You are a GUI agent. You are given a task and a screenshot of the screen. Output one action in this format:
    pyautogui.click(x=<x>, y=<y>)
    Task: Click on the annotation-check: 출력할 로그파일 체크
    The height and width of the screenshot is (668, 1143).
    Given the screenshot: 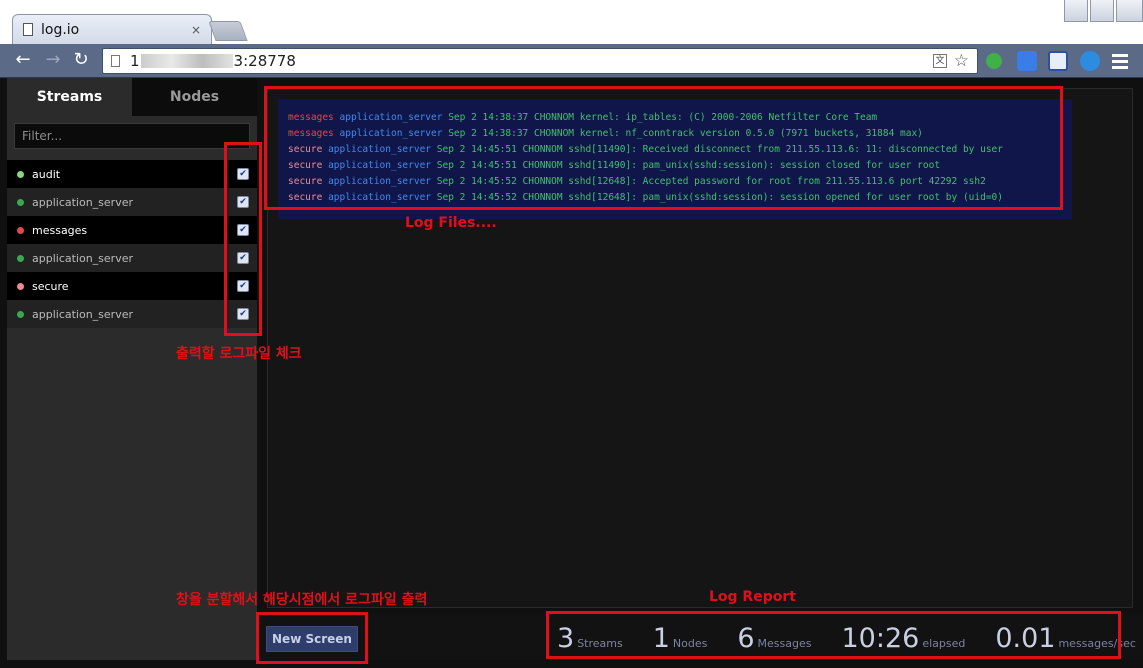 What is the action you would take?
    pyautogui.click(x=239, y=354)
    